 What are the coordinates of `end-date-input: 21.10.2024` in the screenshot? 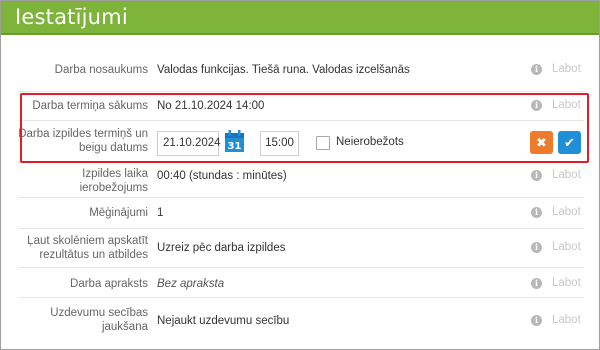 It's located at (189, 143).